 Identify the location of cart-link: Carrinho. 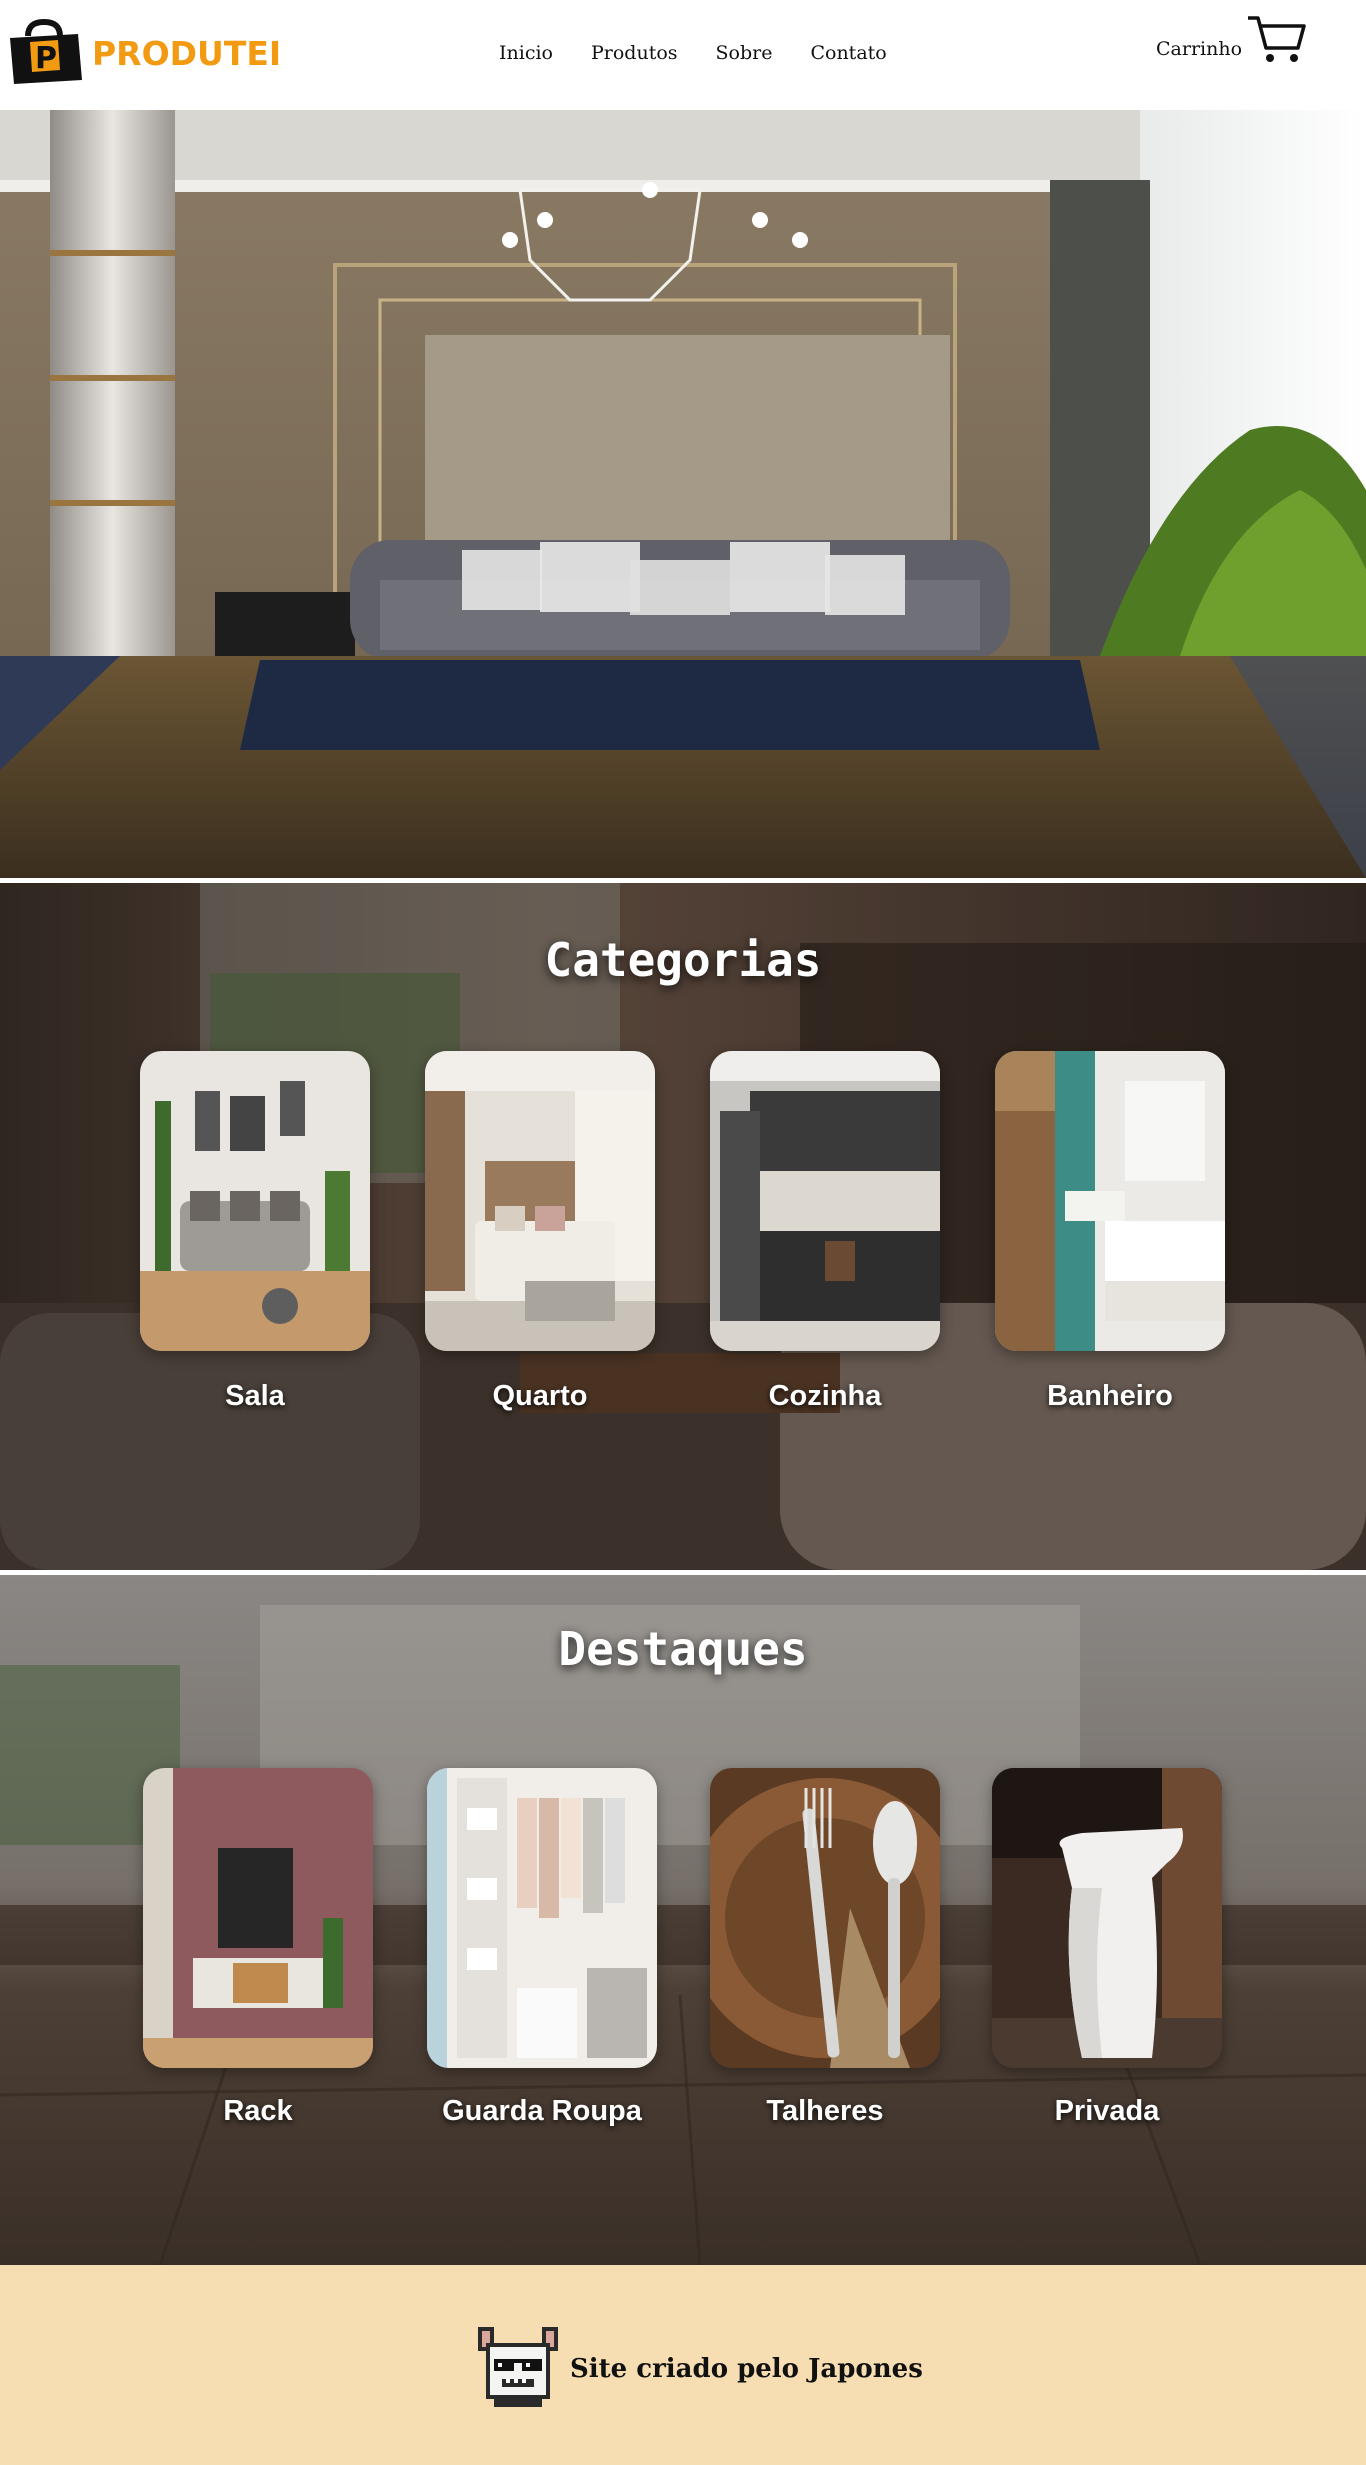
(1231, 42).